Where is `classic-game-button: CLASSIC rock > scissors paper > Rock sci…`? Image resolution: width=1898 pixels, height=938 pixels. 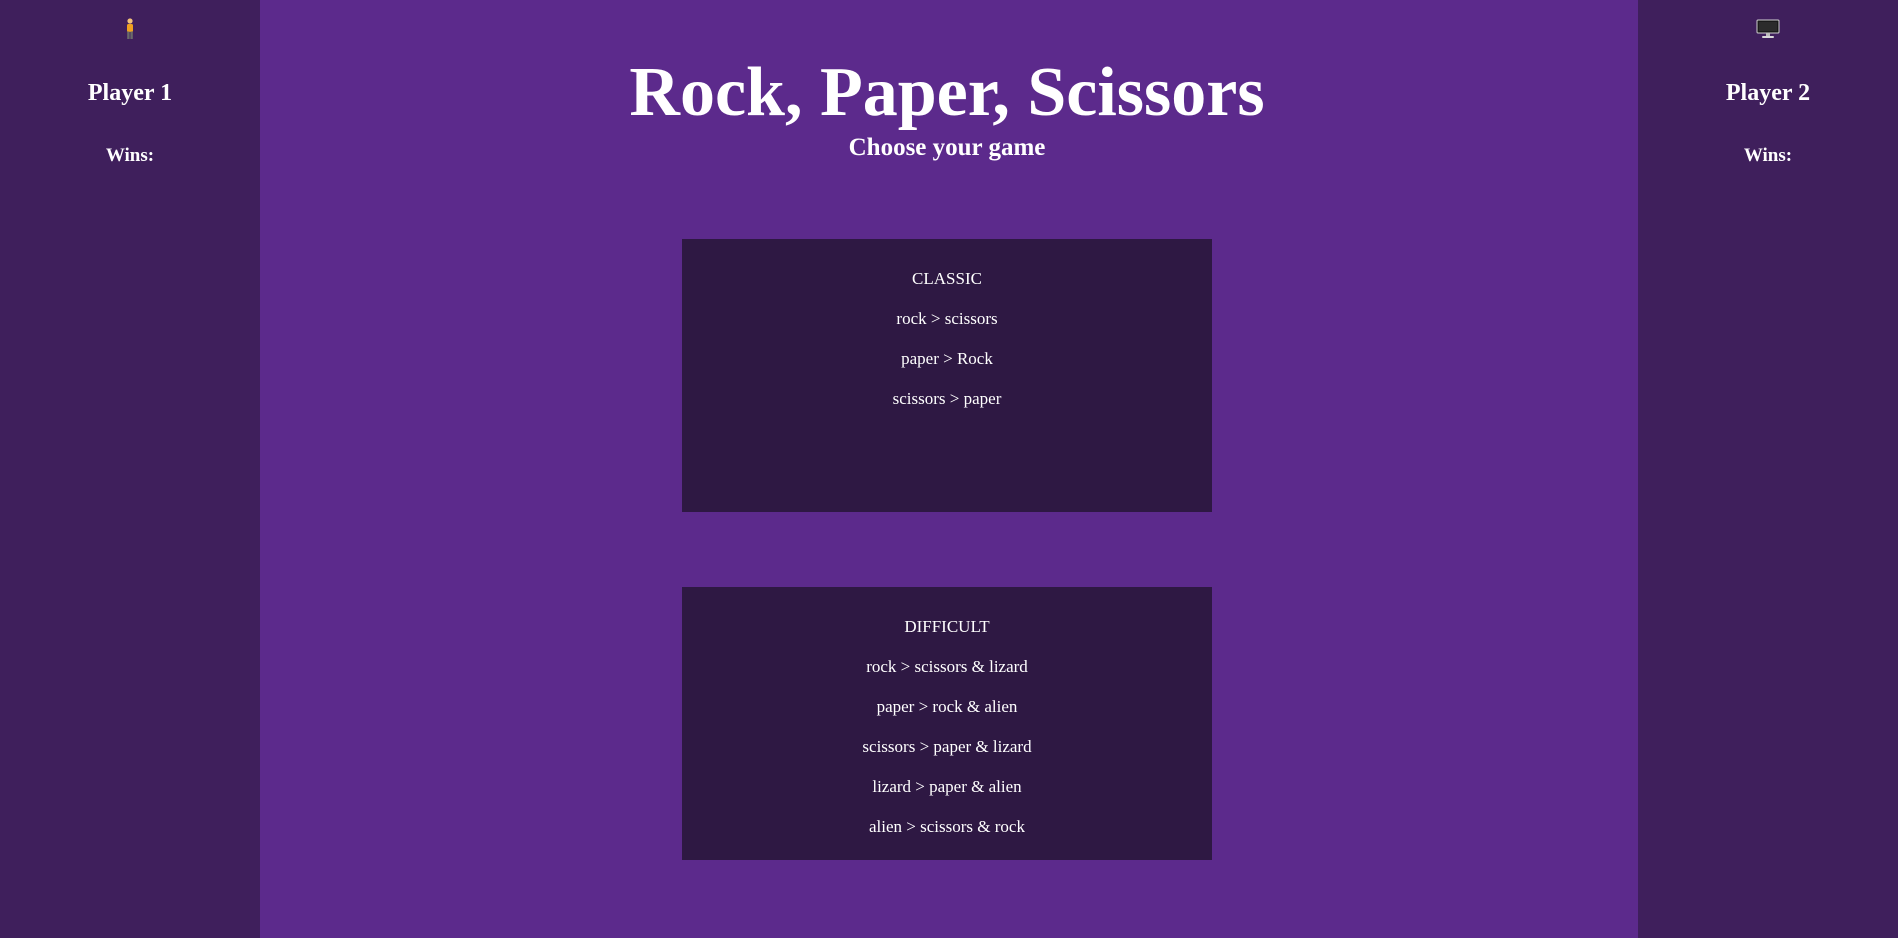
classic-game-button: CLASSIC rock > scissors paper > Rock sci… is located at coordinates (947, 375).